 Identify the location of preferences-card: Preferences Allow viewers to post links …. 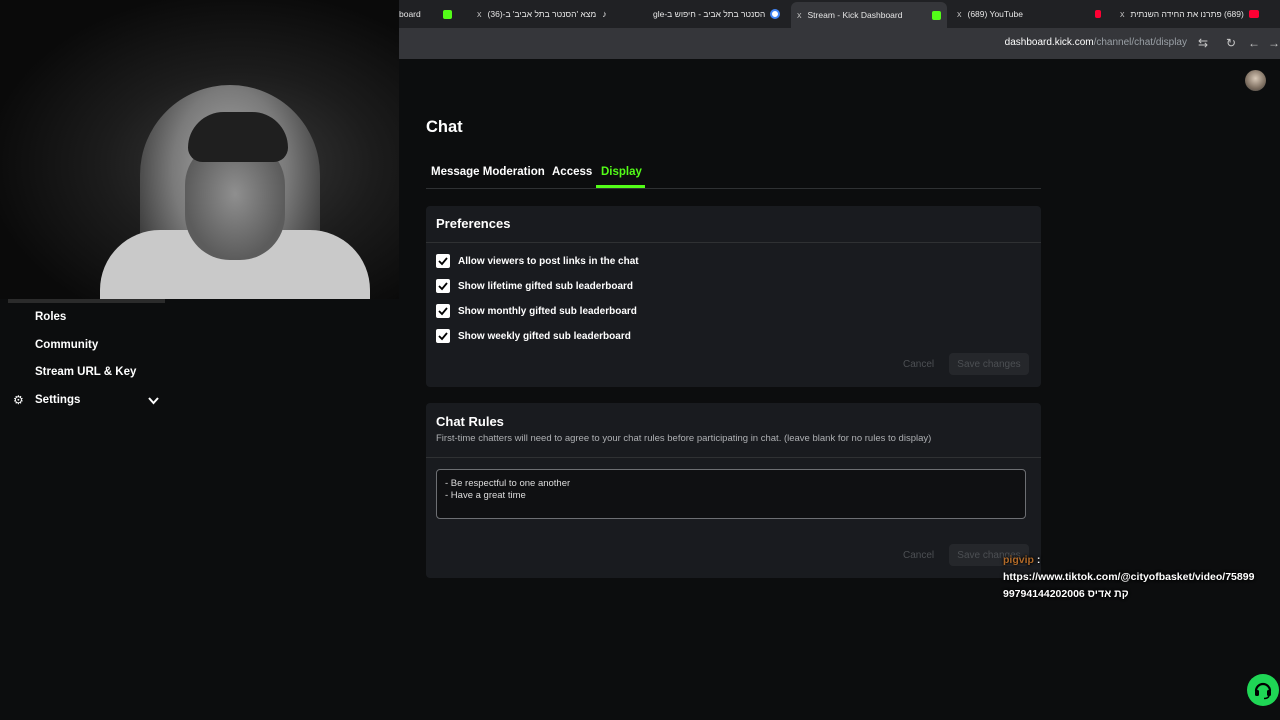
(733, 296).